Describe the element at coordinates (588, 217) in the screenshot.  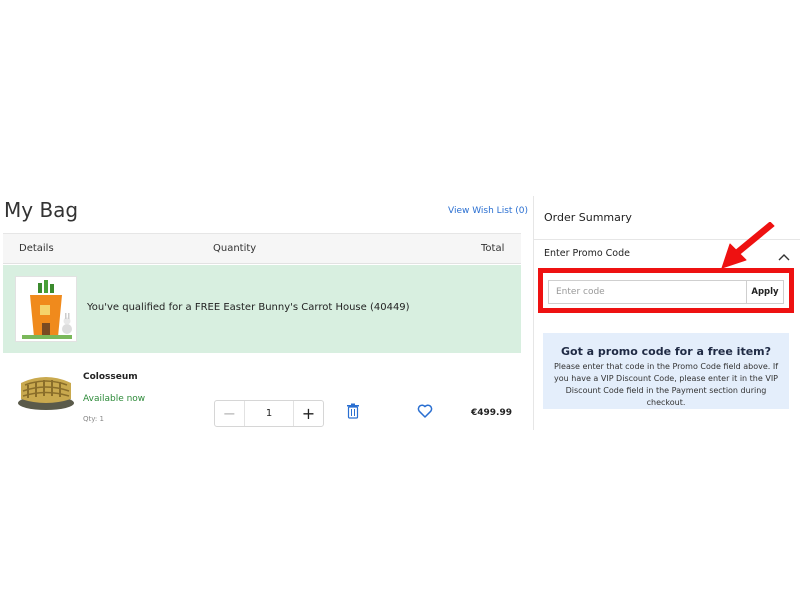
I see `order-summary-title: Order Summary` at that location.